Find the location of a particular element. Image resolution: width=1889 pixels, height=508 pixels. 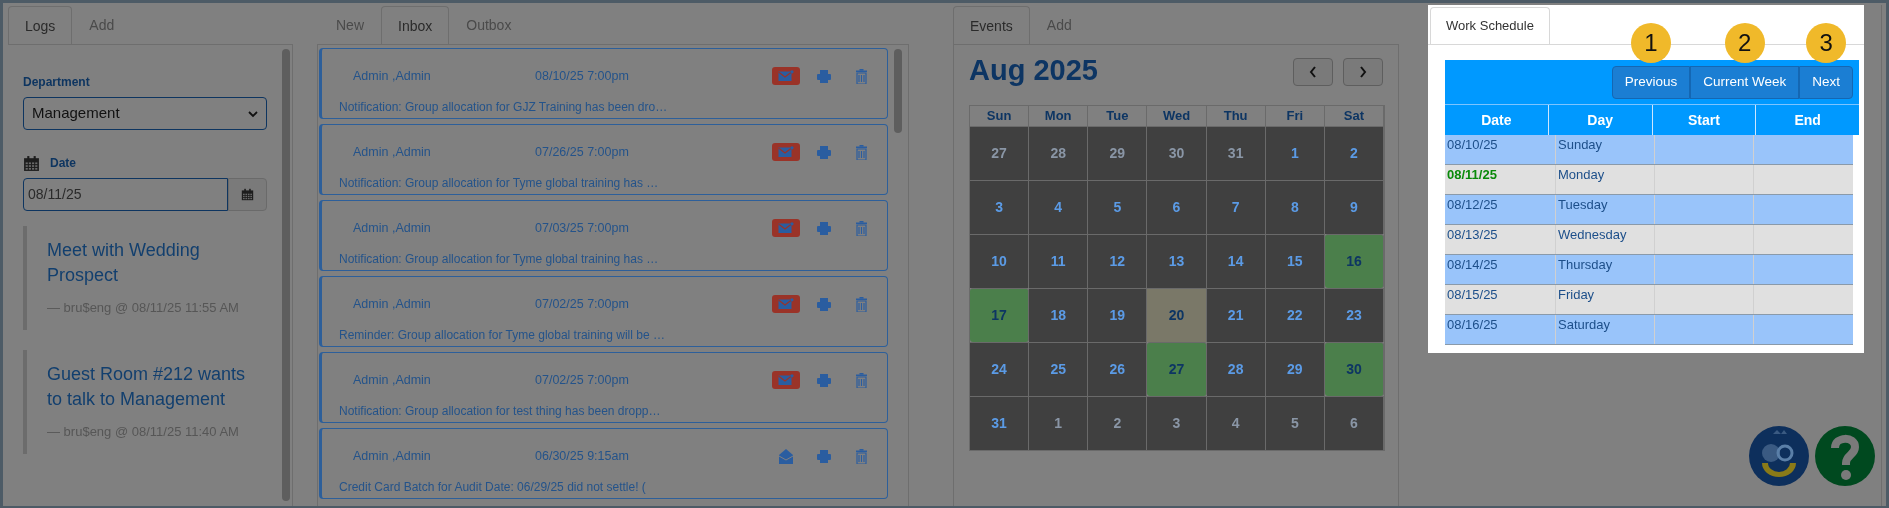

help-icon is located at coordinates (1845, 456).